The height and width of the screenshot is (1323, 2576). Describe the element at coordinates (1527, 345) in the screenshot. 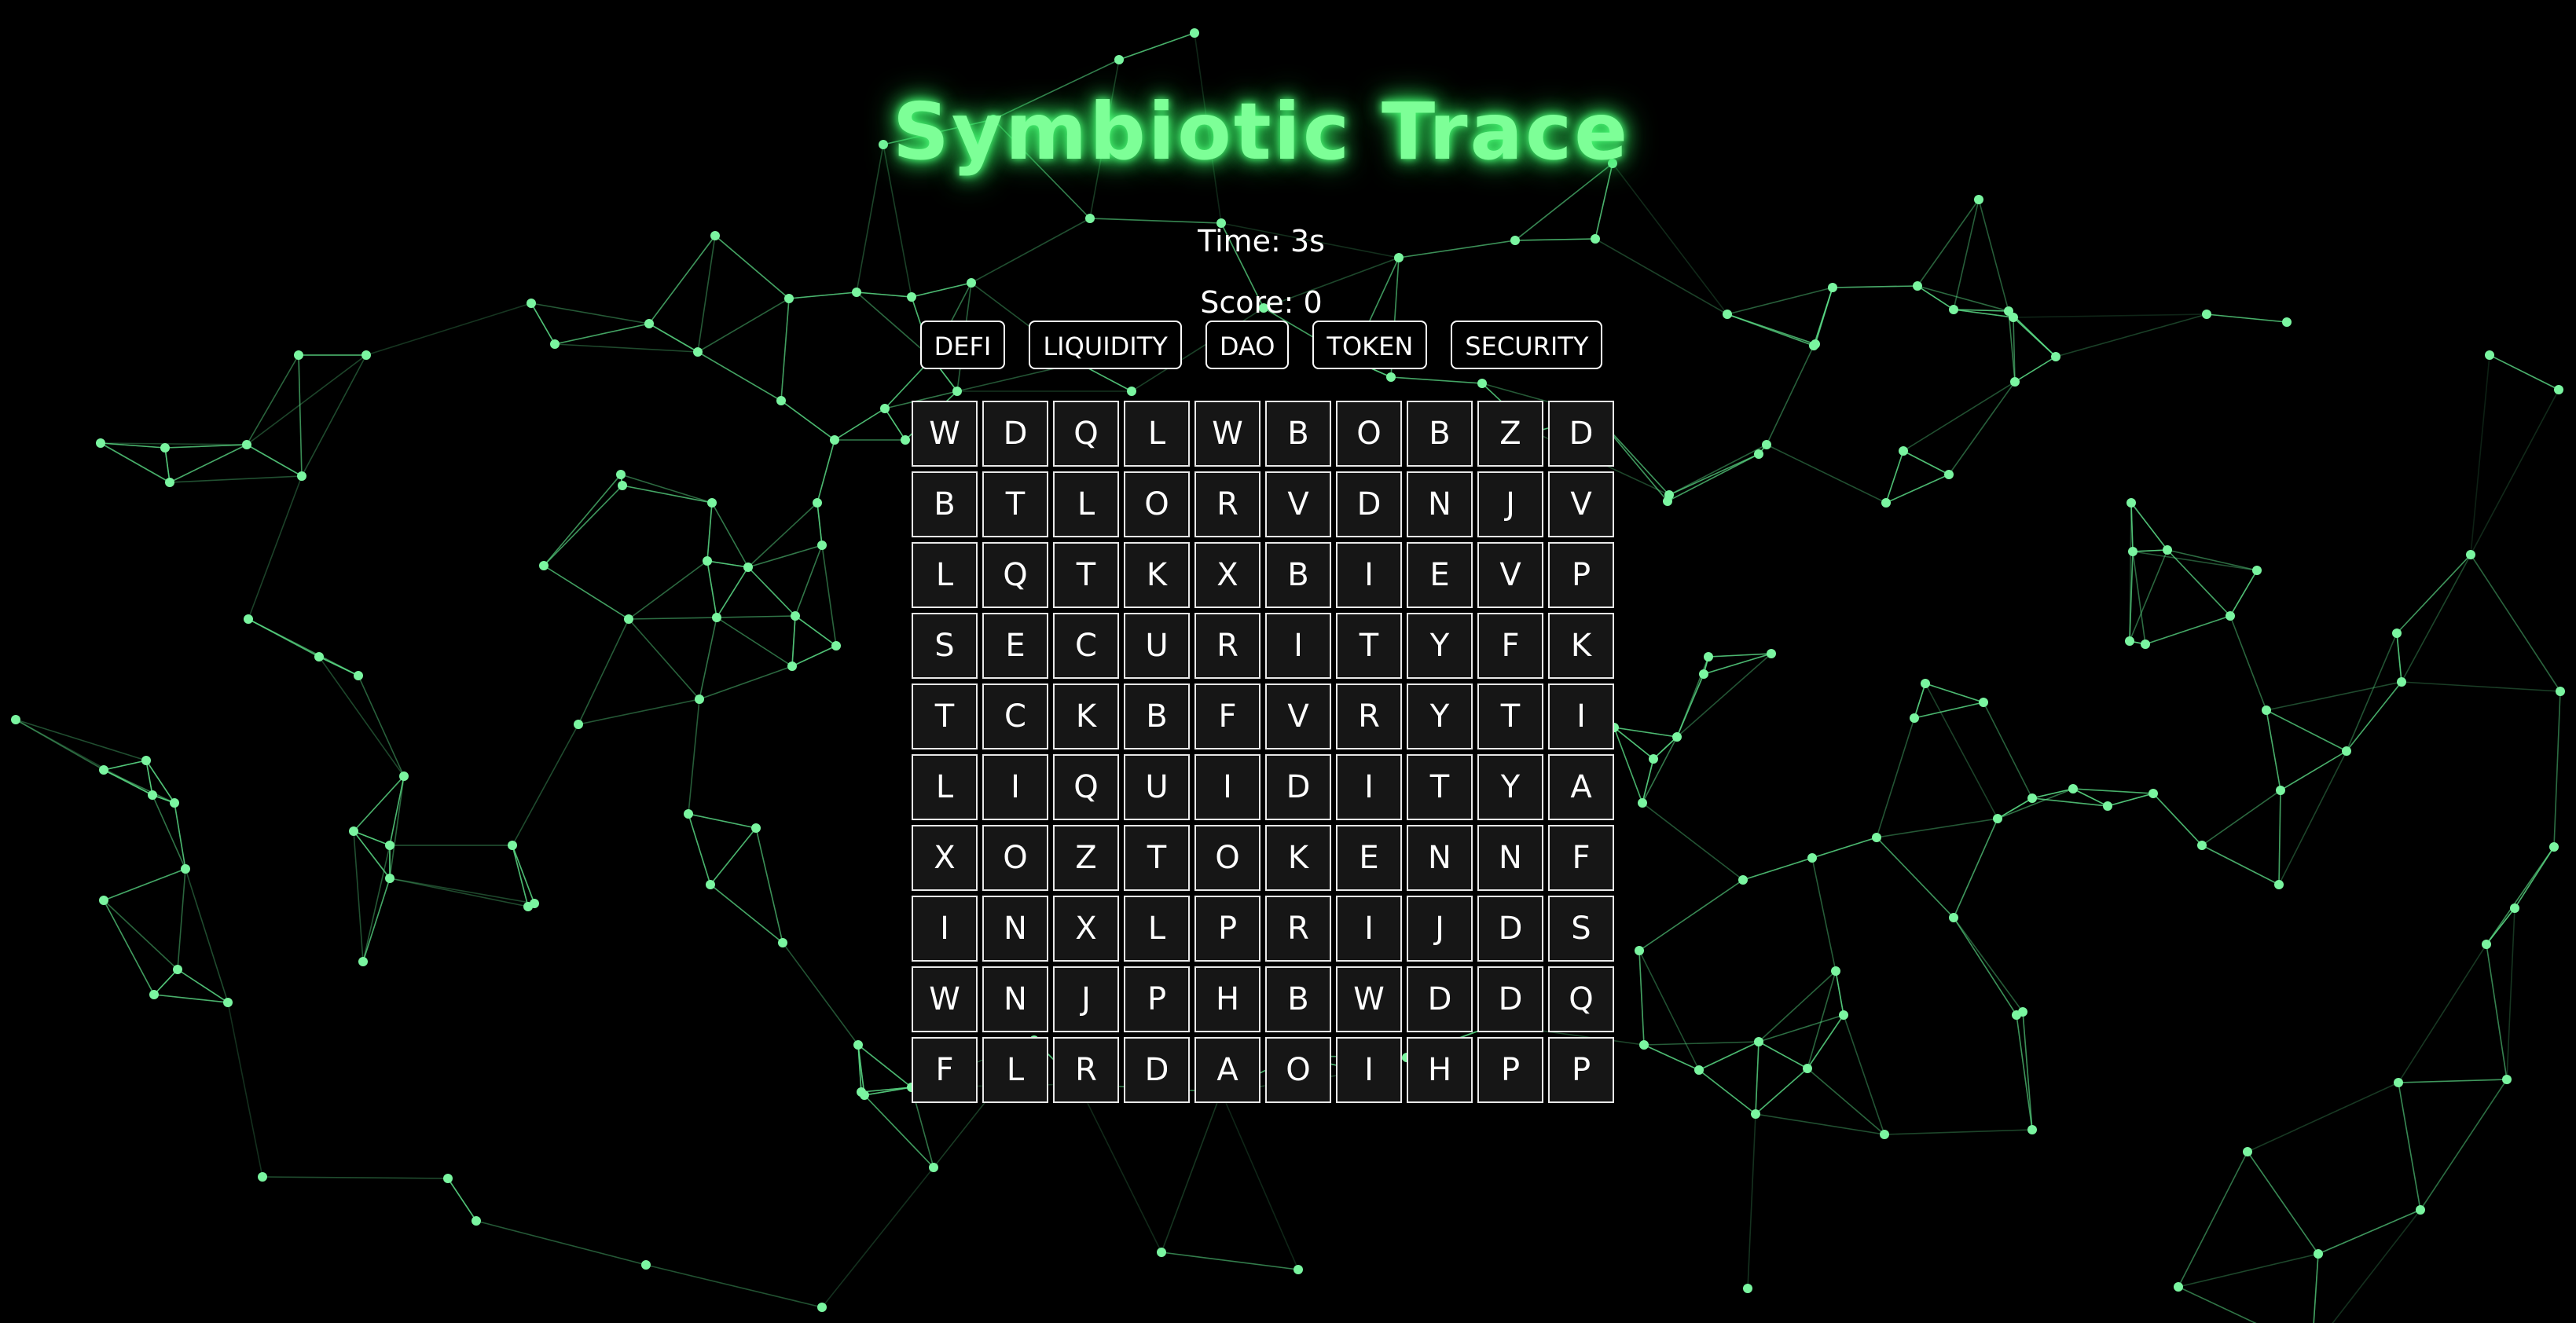

I see `word-chip-security: SECURITY` at that location.